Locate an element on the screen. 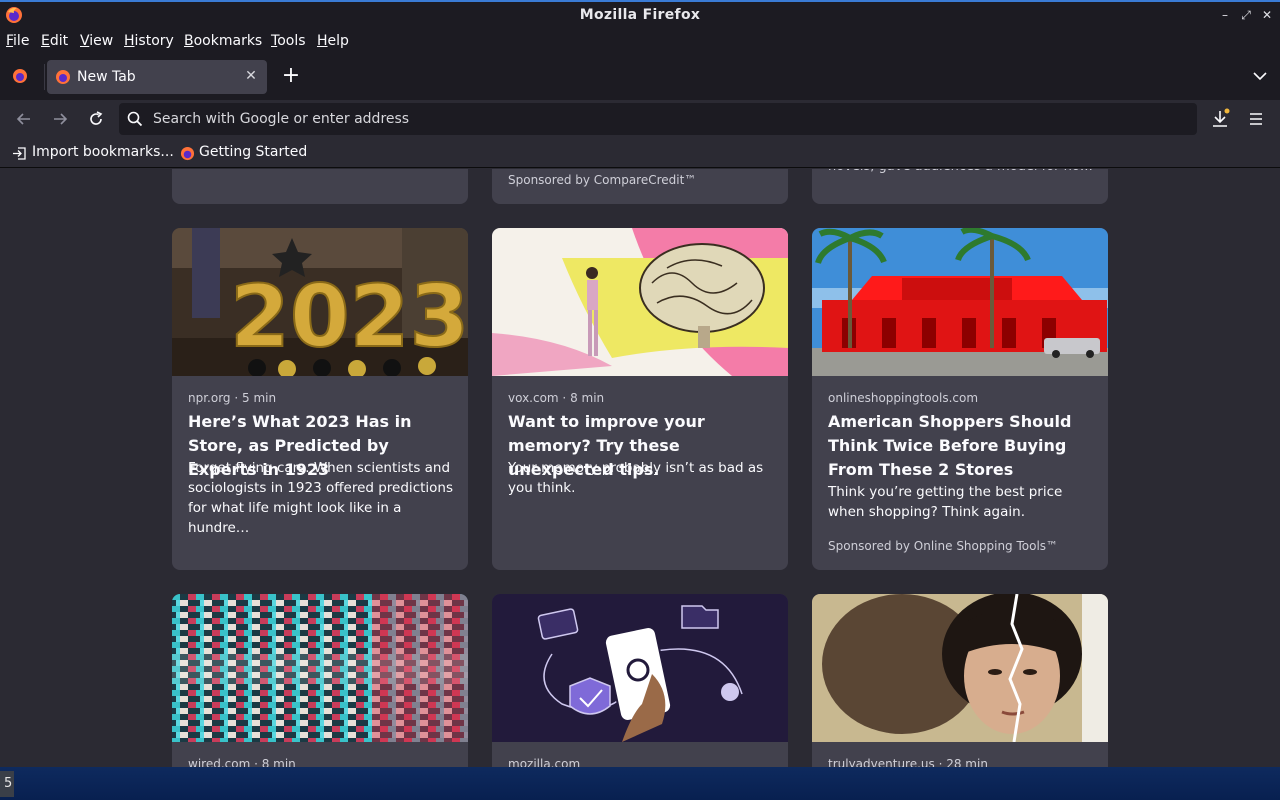 This screenshot has width=1280, height=800. getting-started-bookmark: Getting Started is located at coordinates (253, 152).